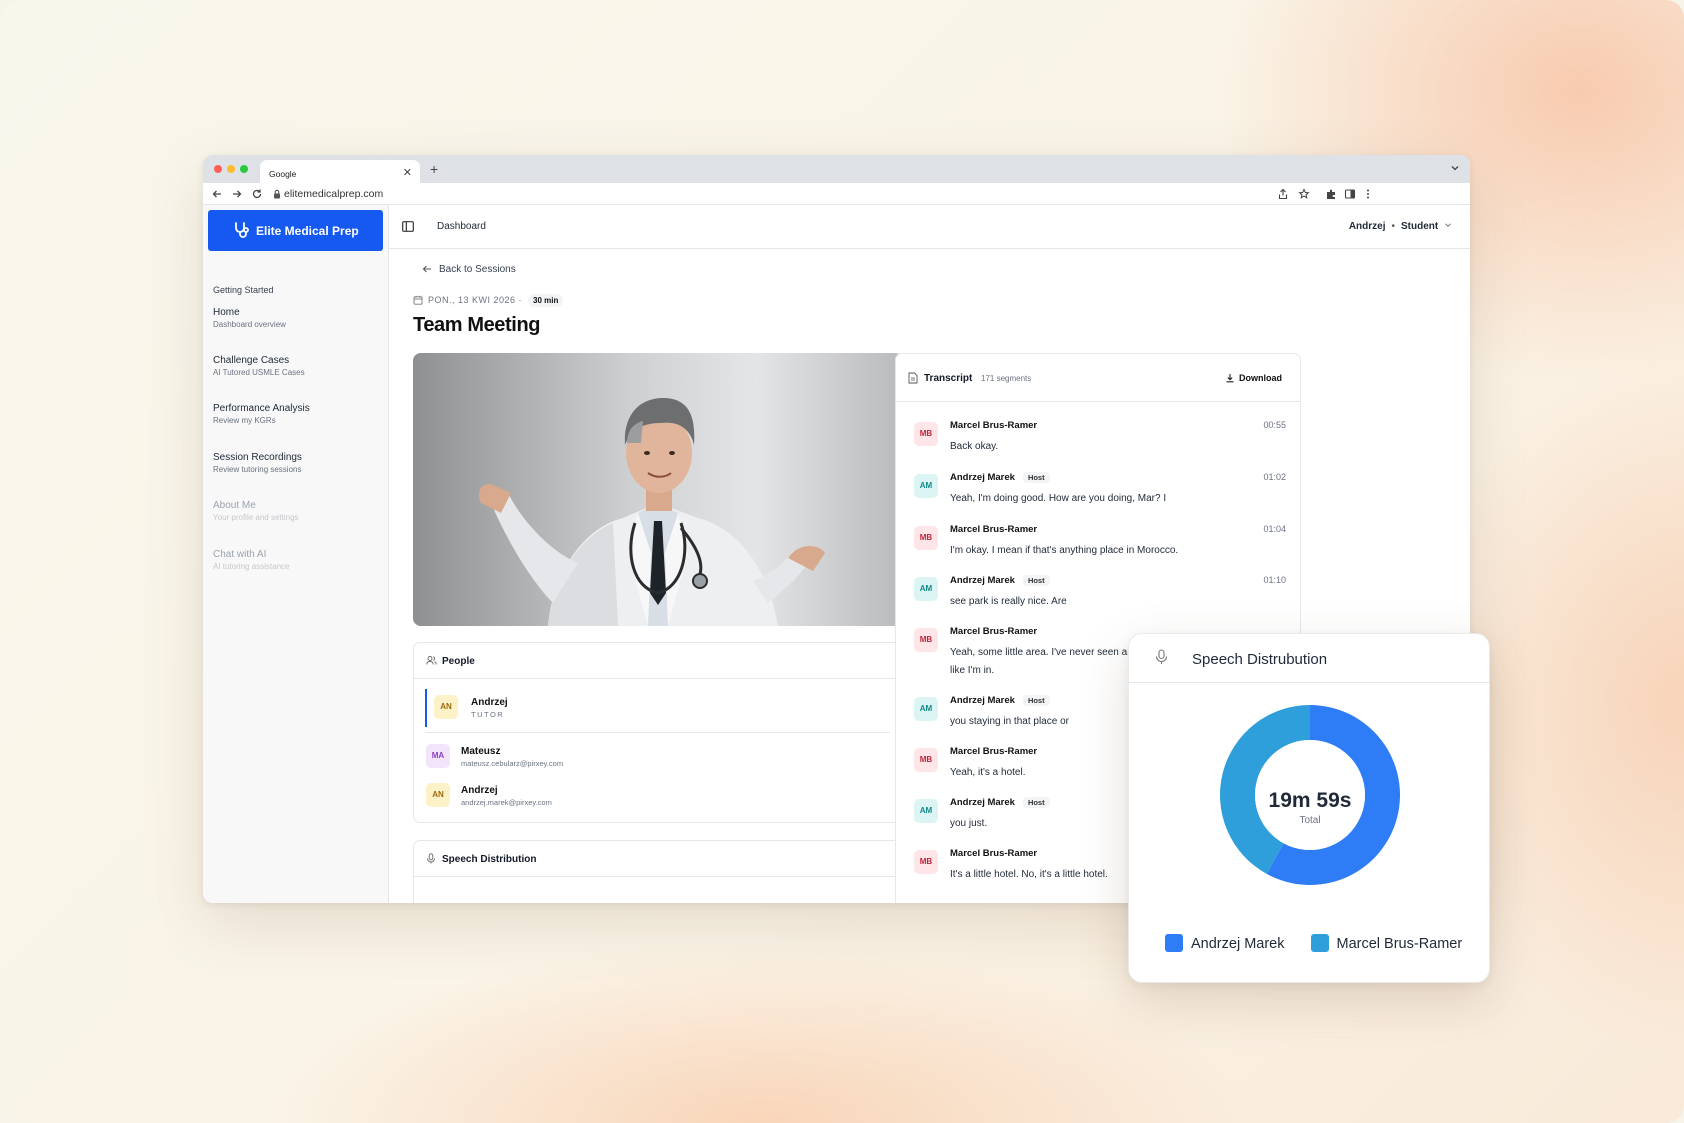 Image resolution: width=1684 pixels, height=1123 pixels. I want to click on share-icon, so click(1283, 194).